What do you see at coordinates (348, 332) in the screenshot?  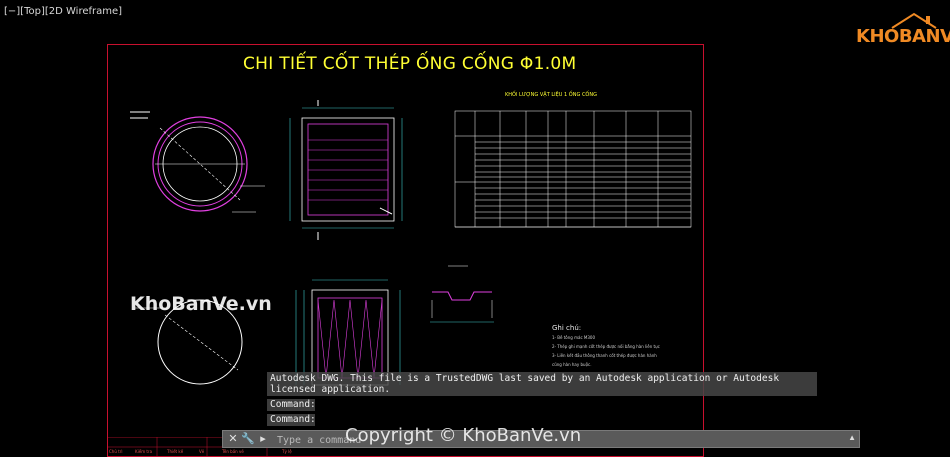 I see `pipe-elevation-bottom` at bounding box center [348, 332].